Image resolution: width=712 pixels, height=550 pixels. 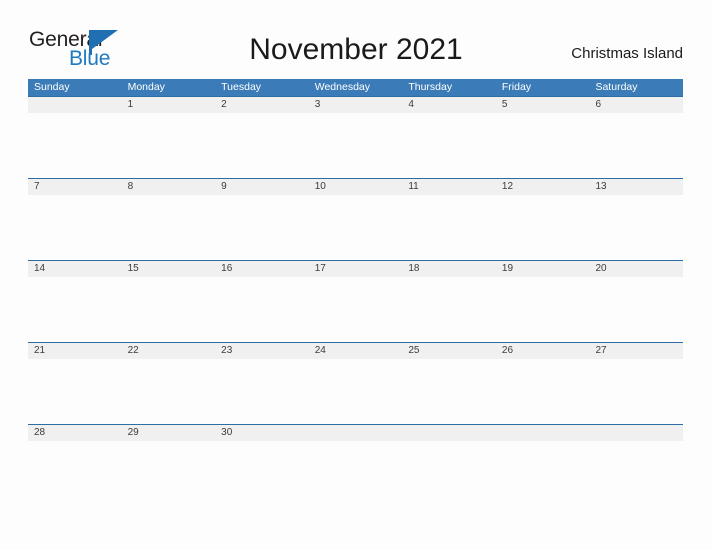 What do you see at coordinates (169, 187) in the screenshot?
I see `day-cell-number: 8` at bounding box center [169, 187].